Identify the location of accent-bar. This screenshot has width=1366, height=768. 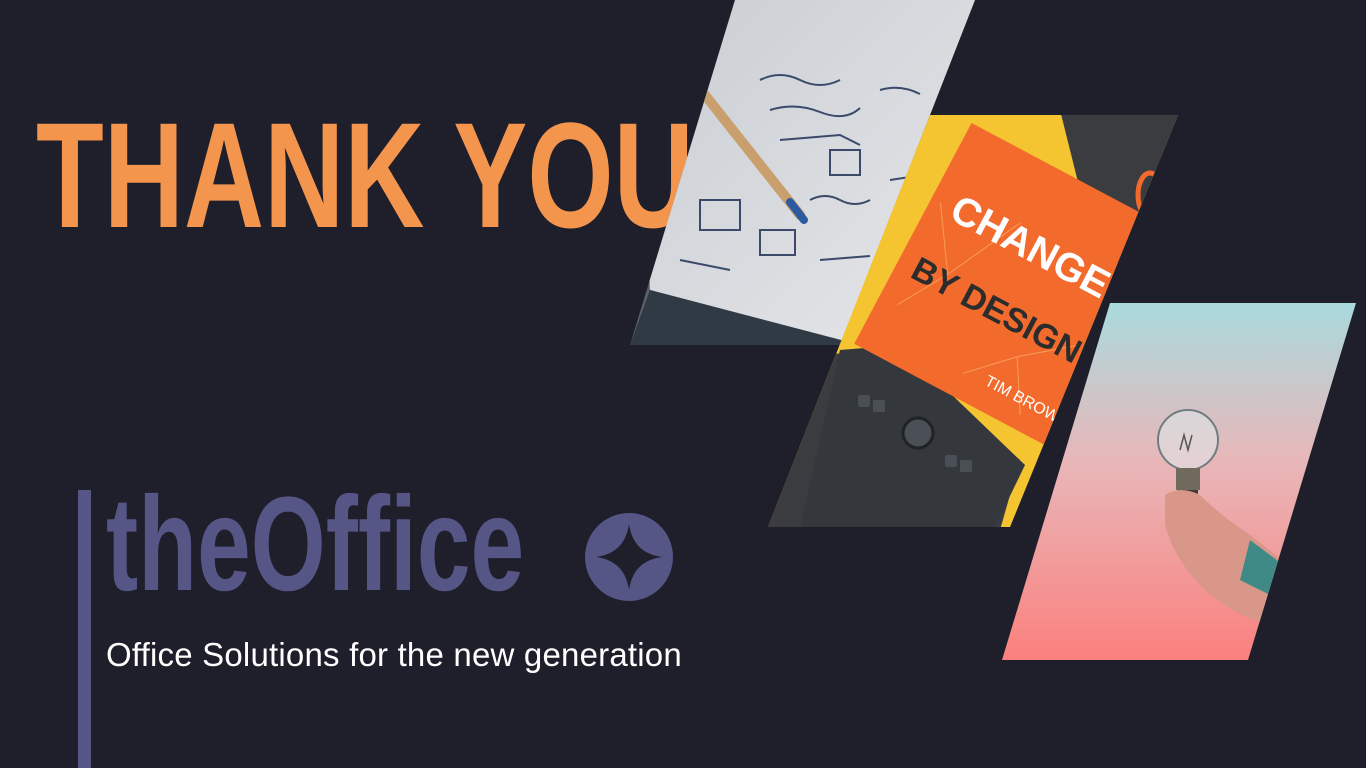
(84, 629).